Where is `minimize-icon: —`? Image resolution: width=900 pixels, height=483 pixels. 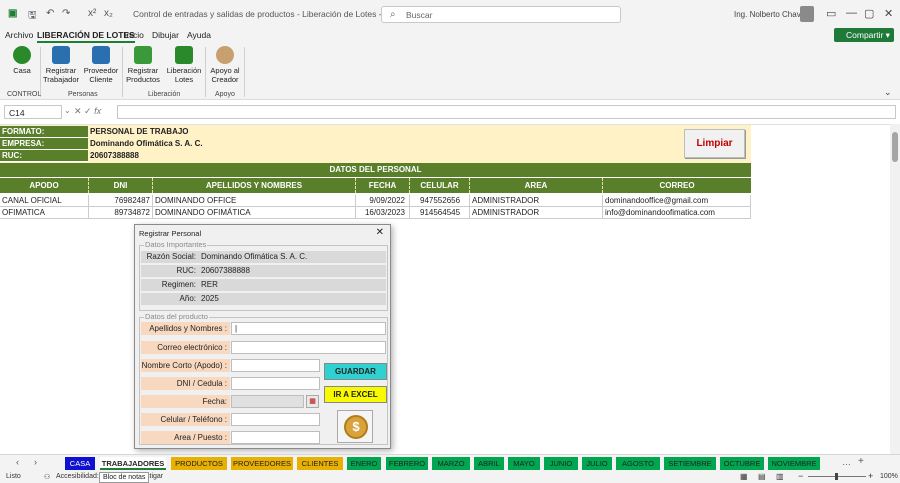
minimize-icon: — is located at coordinates (851, 13).